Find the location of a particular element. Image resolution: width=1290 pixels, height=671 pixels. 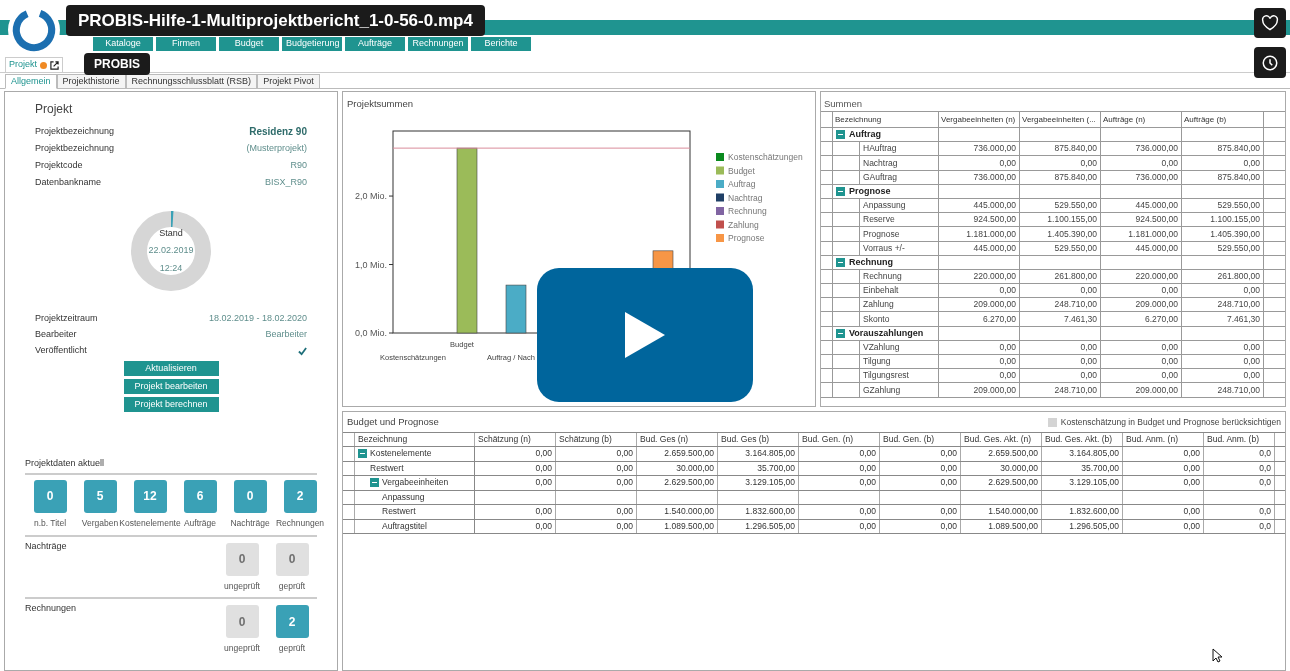

row-label: Nachtrag is located at coordinates (898, 163).